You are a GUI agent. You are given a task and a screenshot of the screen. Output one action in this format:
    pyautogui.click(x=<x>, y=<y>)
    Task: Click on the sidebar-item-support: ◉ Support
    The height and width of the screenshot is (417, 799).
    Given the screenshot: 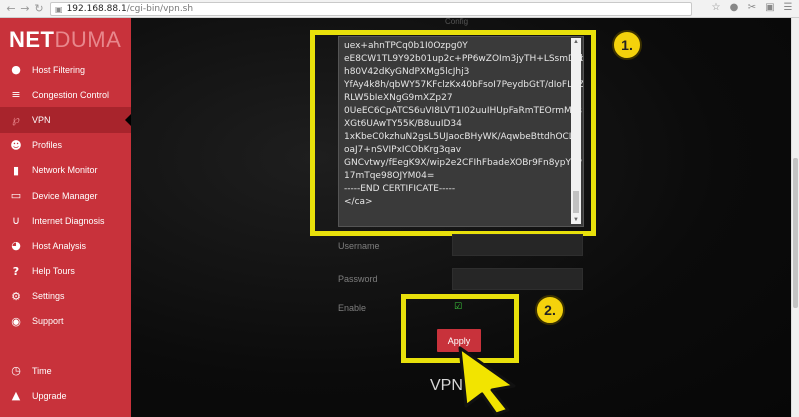 What is the action you would take?
    pyautogui.click(x=65, y=321)
    